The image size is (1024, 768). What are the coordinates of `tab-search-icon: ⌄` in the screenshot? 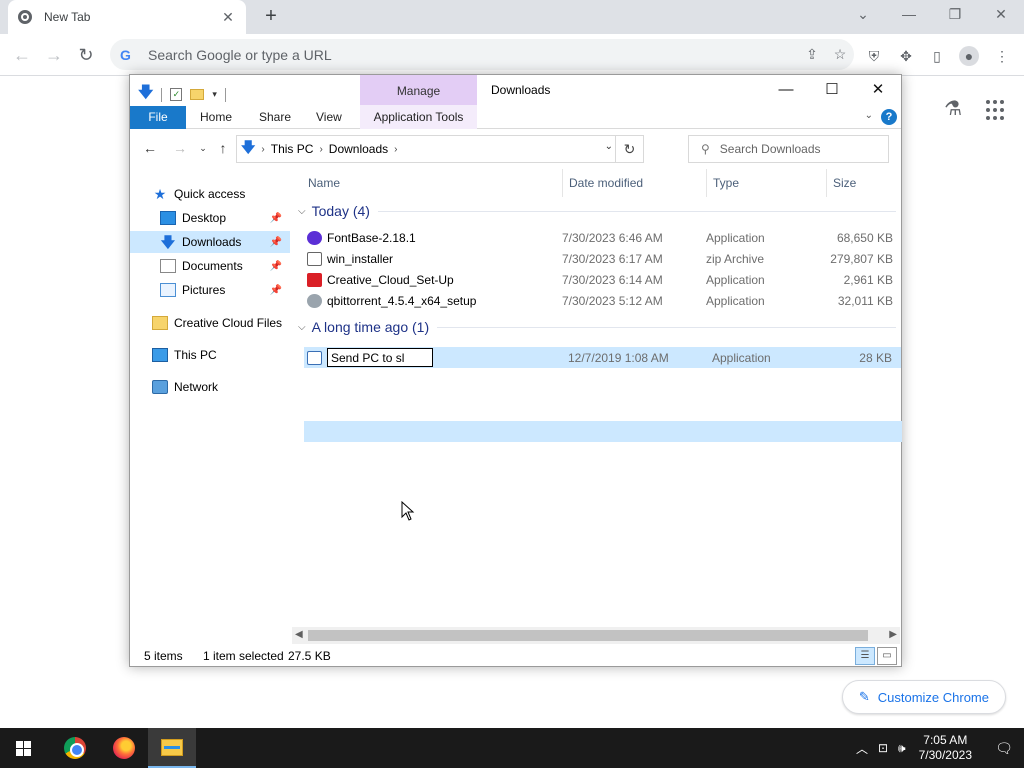 It's located at (863, 15).